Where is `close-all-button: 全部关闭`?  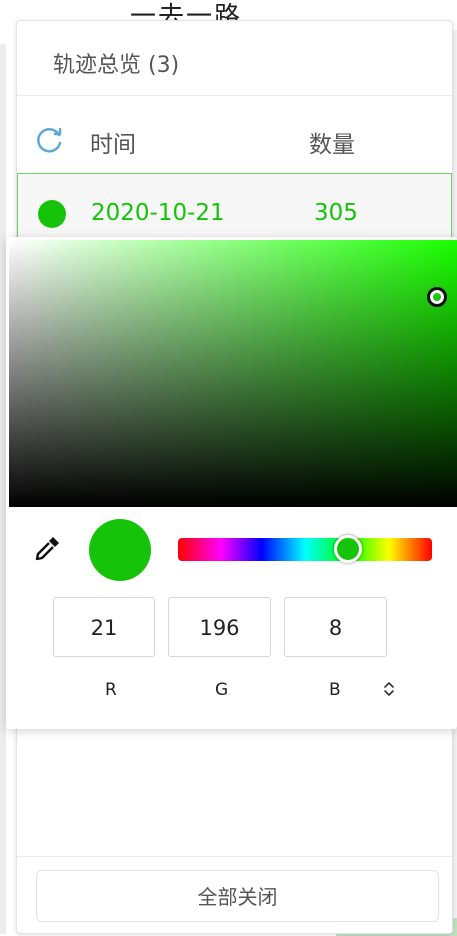
close-all-button: 全部关闭 is located at coordinates (237, 896).